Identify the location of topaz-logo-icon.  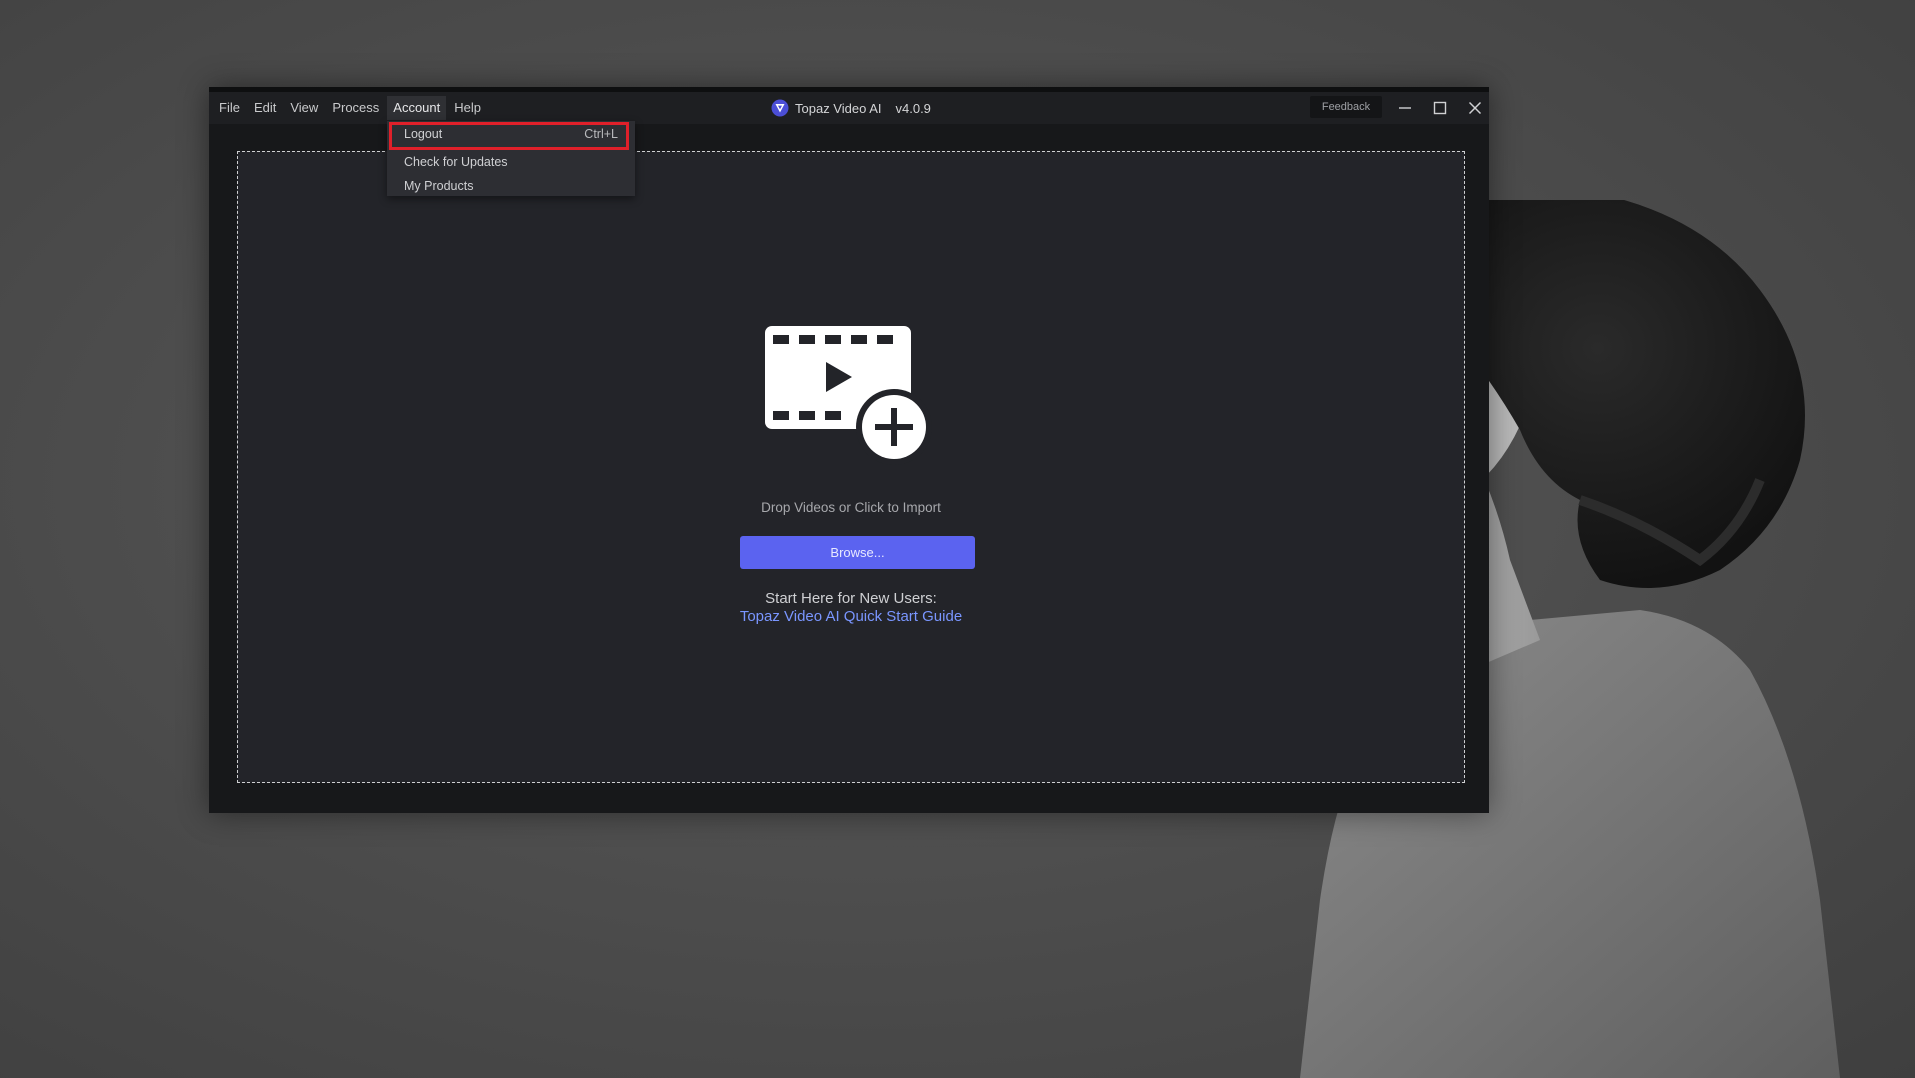
(780, 108).